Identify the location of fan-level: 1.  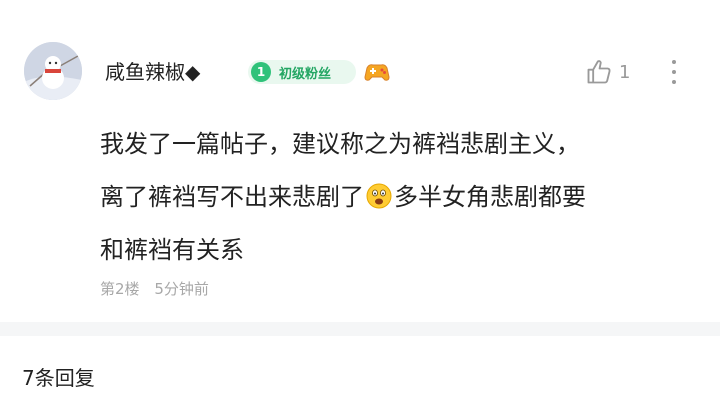
(261, 72).